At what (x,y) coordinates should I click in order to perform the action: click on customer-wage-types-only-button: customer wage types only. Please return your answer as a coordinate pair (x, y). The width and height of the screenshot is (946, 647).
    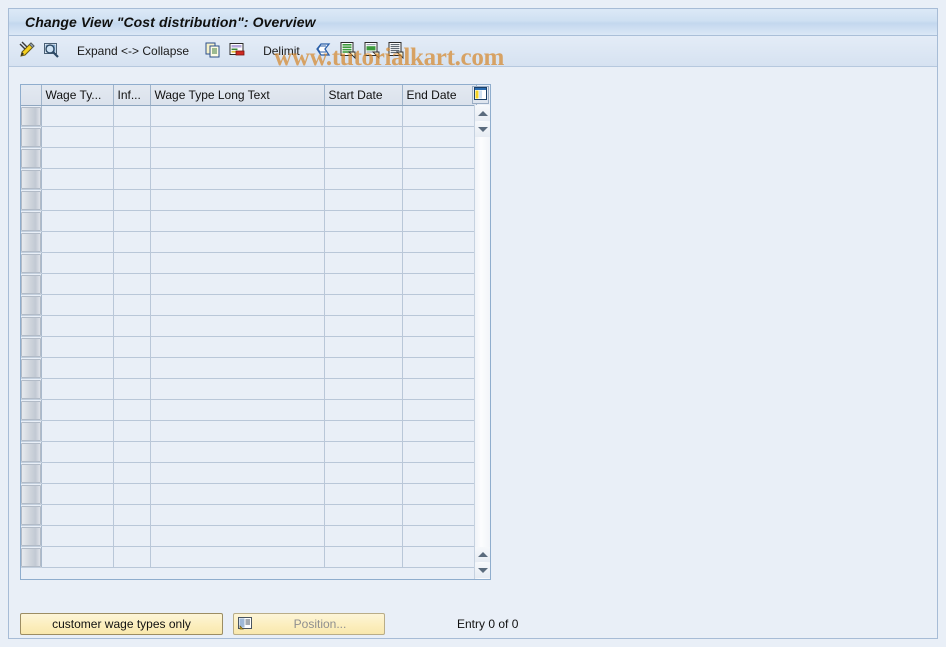
    Looking at the image, I should click on (121, 624).